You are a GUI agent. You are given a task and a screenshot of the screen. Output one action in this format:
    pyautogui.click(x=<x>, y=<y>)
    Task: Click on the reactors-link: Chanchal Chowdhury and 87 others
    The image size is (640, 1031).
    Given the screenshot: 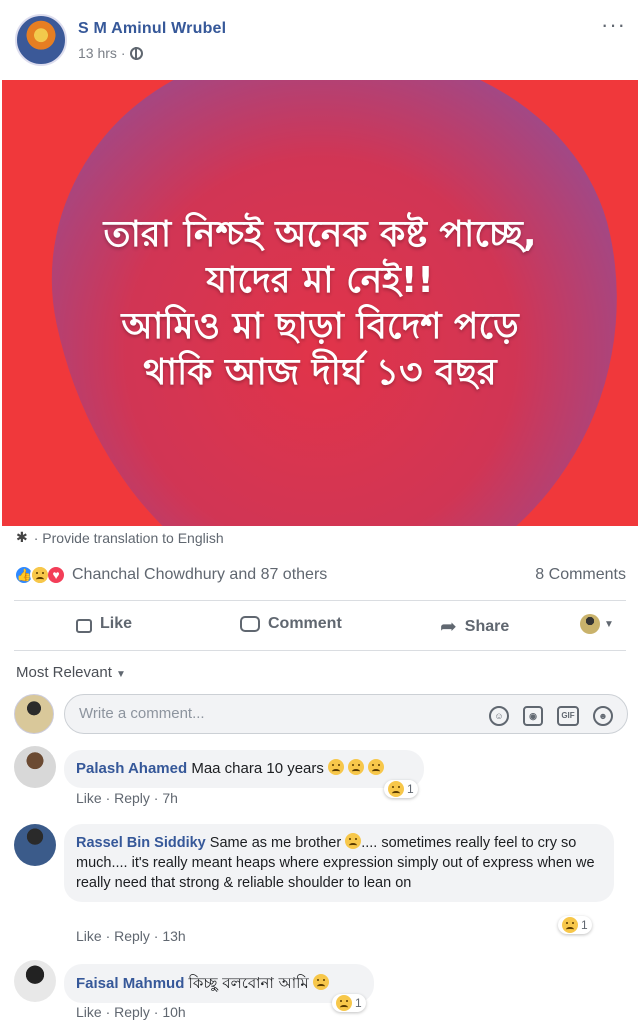 What is the action you would take?
    pyautogui.click(x=199, y=575)
    